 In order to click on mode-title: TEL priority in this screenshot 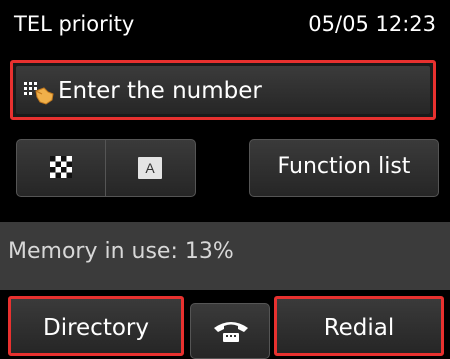, I will do `click(74, 24)`.